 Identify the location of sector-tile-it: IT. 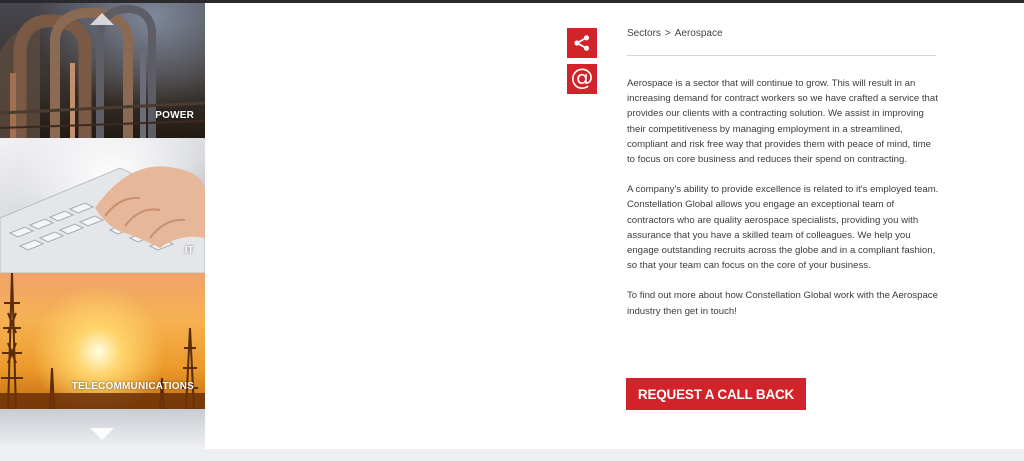
(102, 205).